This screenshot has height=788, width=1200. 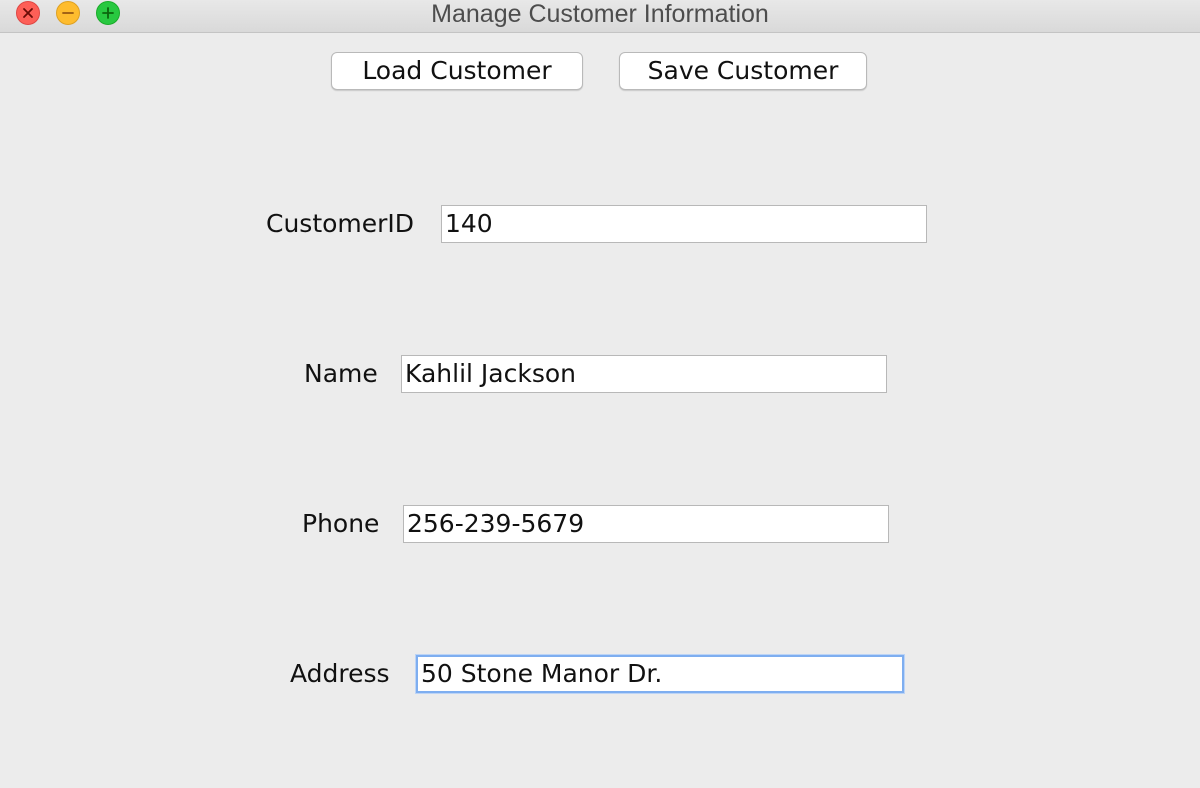 What do you see at coordinates (743, 71) in the screenshot?
I see `save-customer-button: Save Customer` at bounding box center [743, 71].